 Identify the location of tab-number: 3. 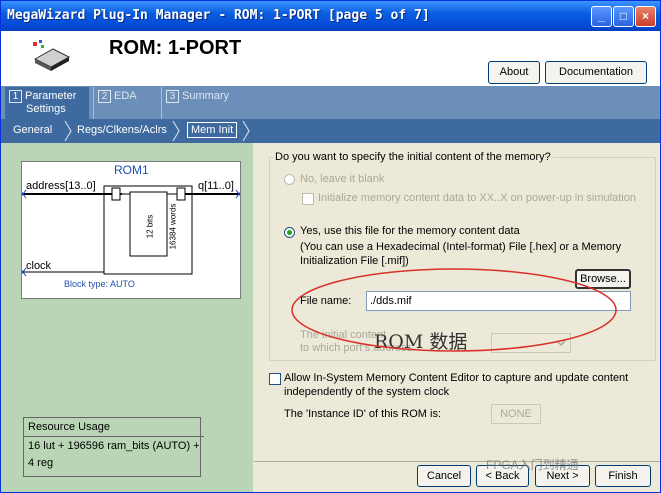
(172, 96).